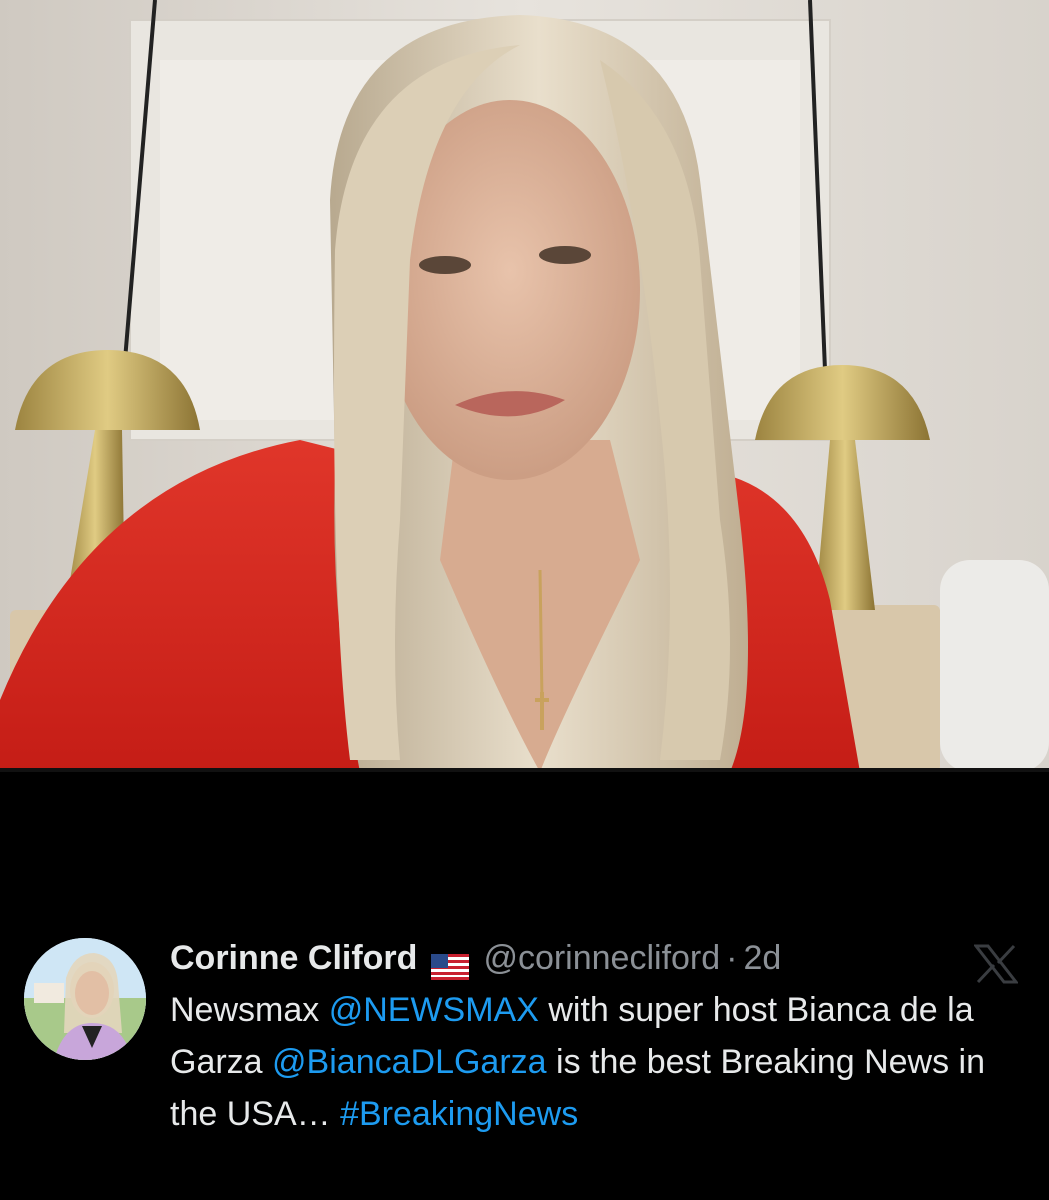 The height and width of the screenshot is (1200, 1049). I want to click on author-avatar, so click(85, 999).